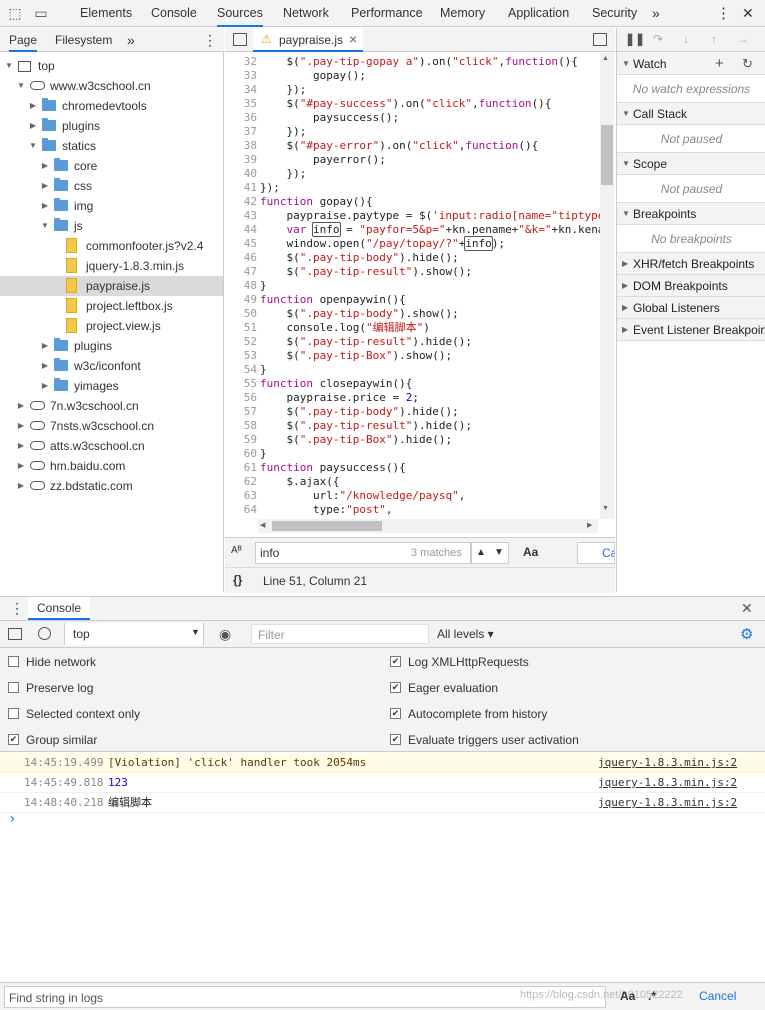 The image size is (765, 1010). Describe the element at coordinates (607, 286) in the screenshot. I see `editor-vertical-scrollbar: ▲ ▼` at that location.